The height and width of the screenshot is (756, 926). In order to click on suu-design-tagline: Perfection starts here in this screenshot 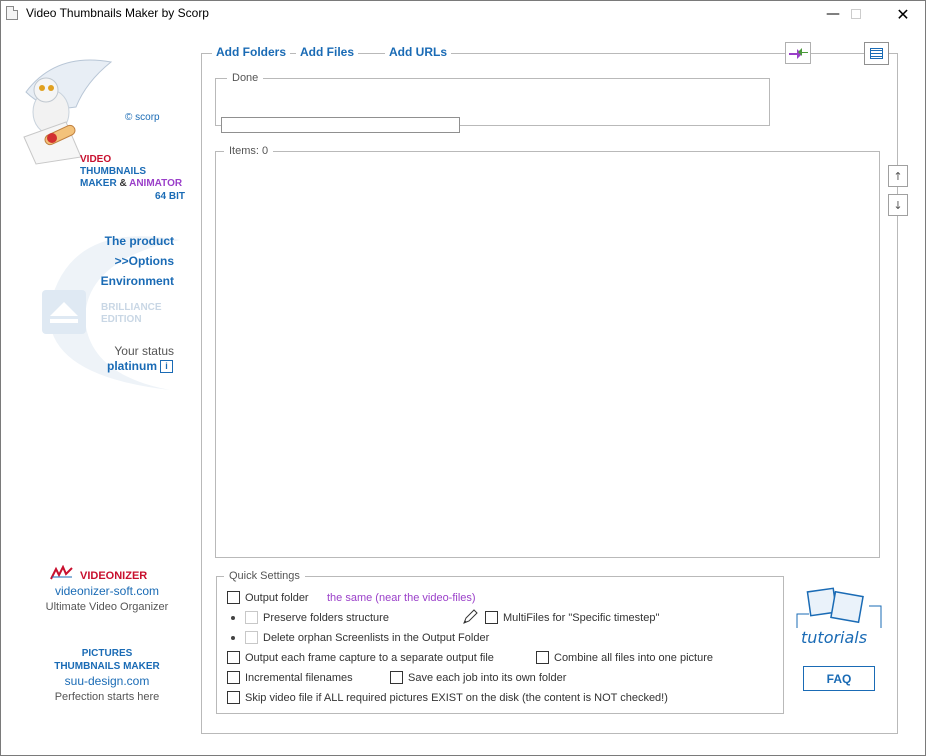, I will do `click(107, 697)`.